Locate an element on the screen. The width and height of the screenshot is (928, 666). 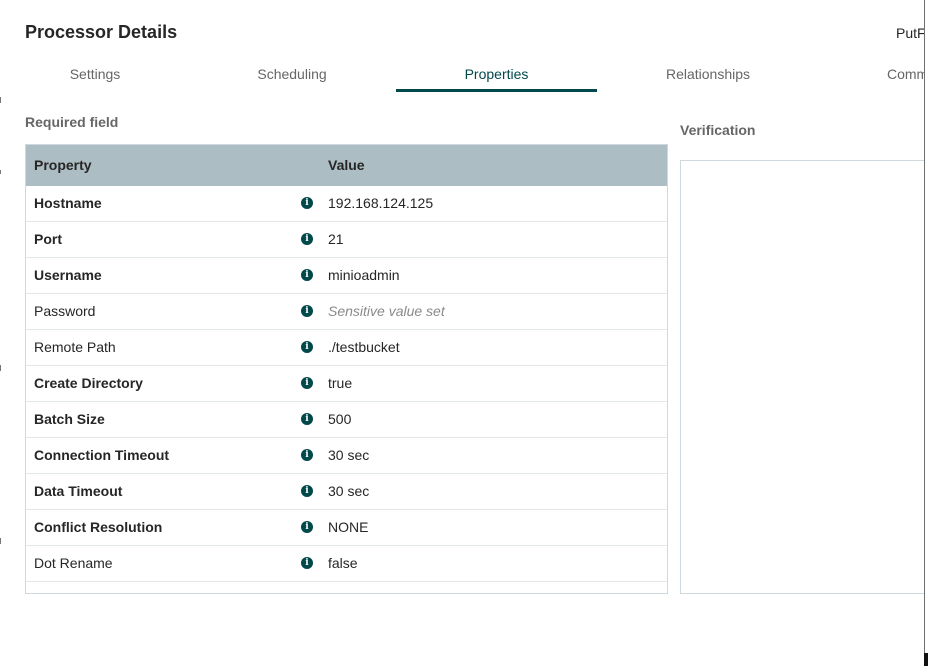
property-value: NONE is located at coordinates (348, 527).